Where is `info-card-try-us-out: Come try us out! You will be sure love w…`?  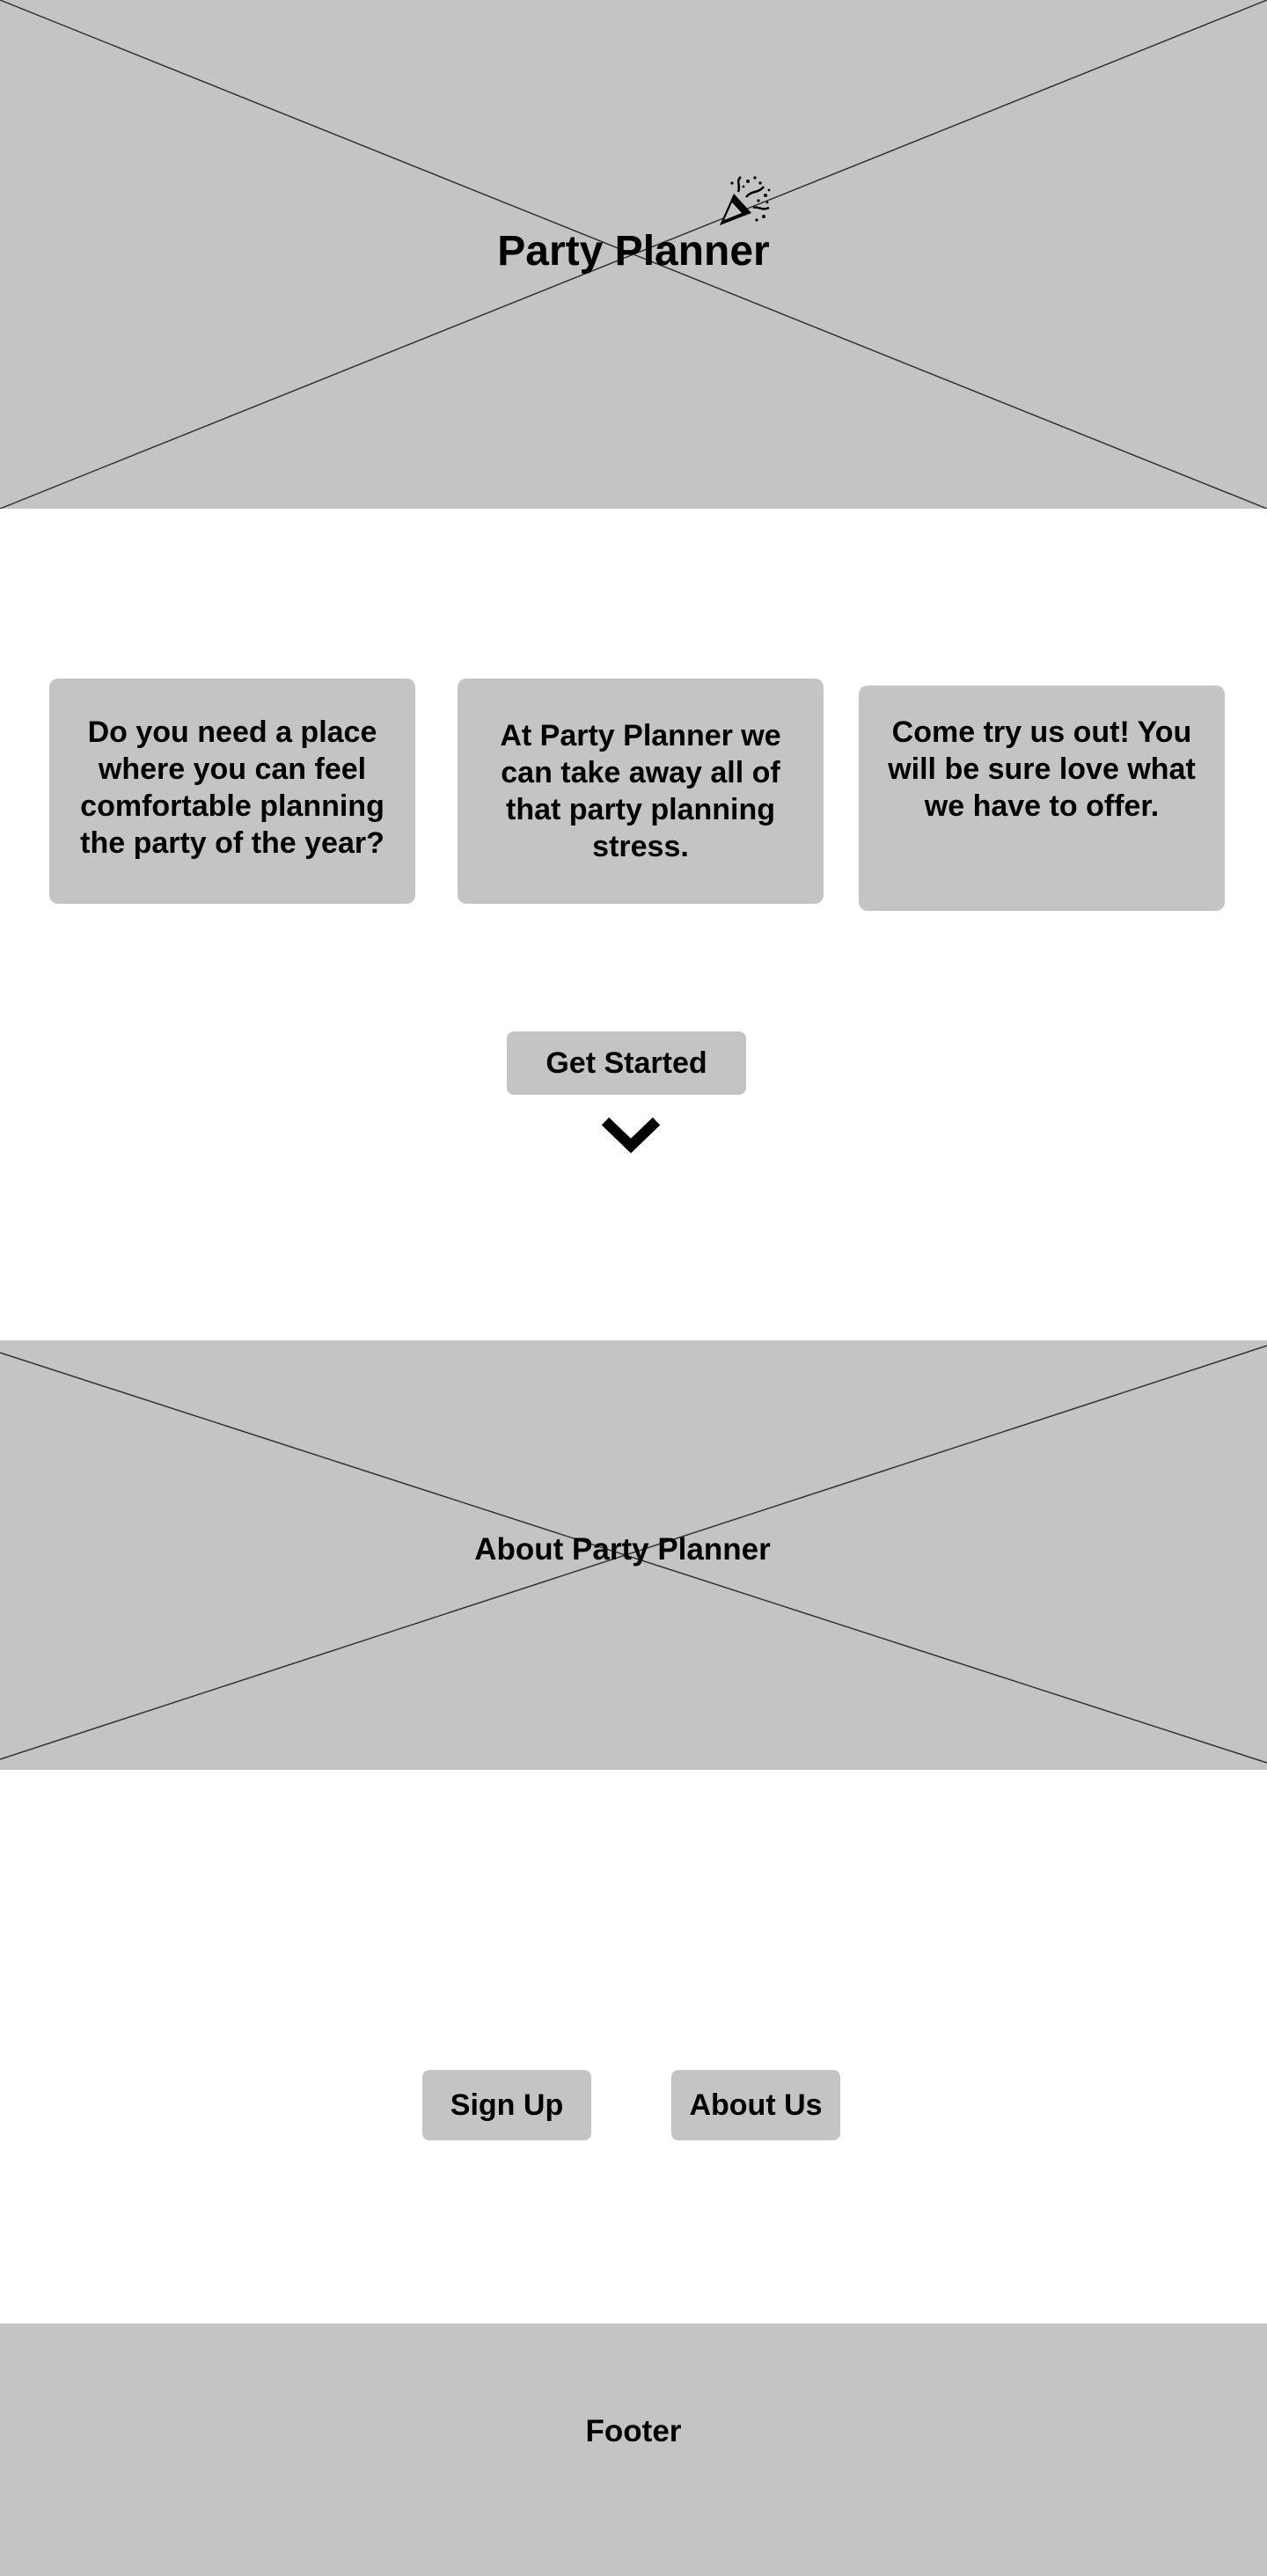 info-card-try-us-out: Come try us out! You will be sure love w… is located at coordinates (1042, 798).